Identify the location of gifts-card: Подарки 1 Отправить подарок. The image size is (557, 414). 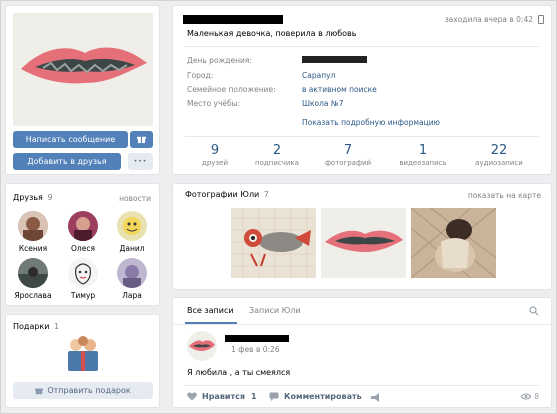
(82, 361).